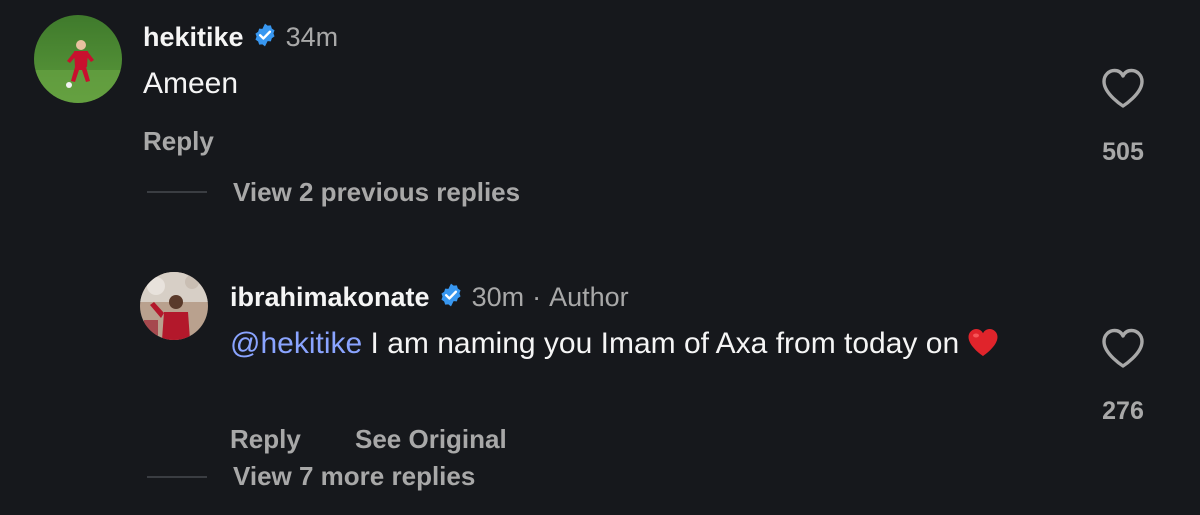 The image size is (1200, 515). I want to click on see-original-button: See Original, so click(431, 439).